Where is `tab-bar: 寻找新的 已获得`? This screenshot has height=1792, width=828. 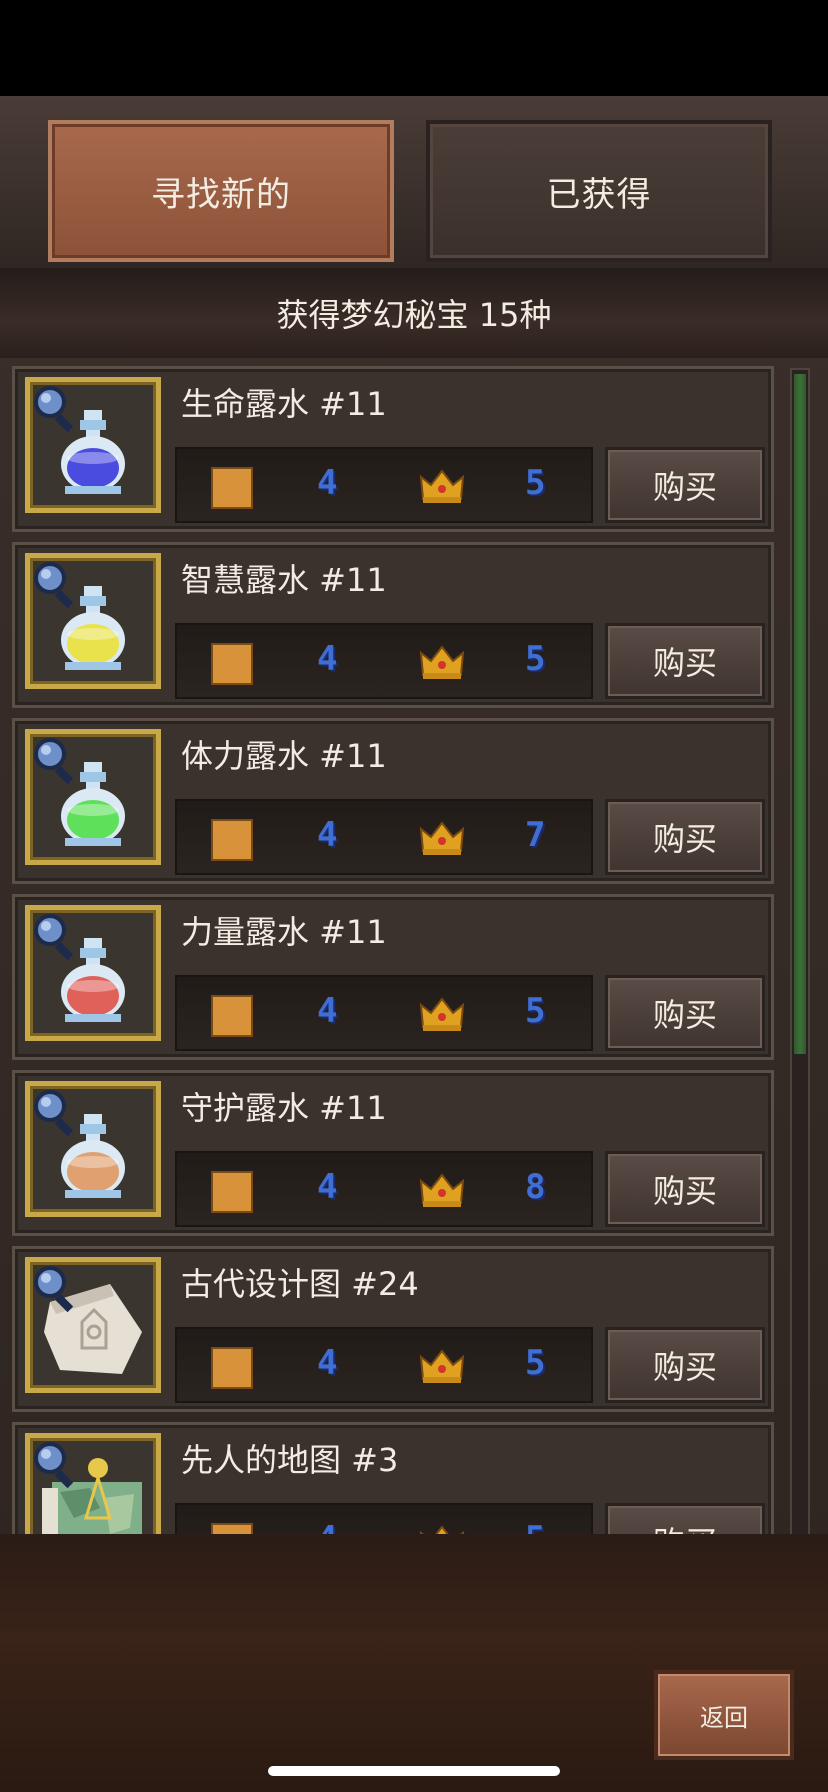
tab-bar: 寻找新的 已获得 is located at coordinates (414, 182).